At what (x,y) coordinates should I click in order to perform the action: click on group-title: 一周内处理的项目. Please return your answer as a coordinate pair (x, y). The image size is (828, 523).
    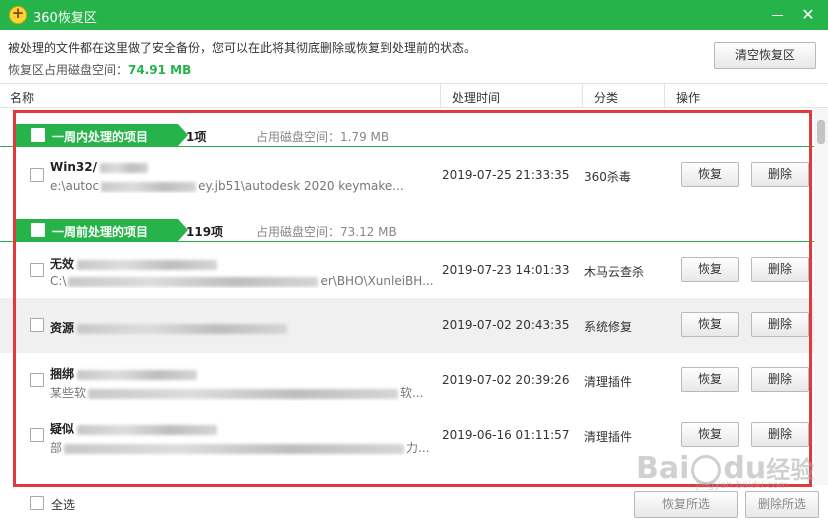
    Looking at the image, I should click on (100, 137).